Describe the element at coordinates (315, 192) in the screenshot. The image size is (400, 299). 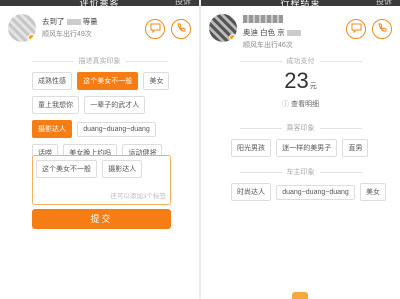
I see `impression-tag: duang~duang~duang` at that location.